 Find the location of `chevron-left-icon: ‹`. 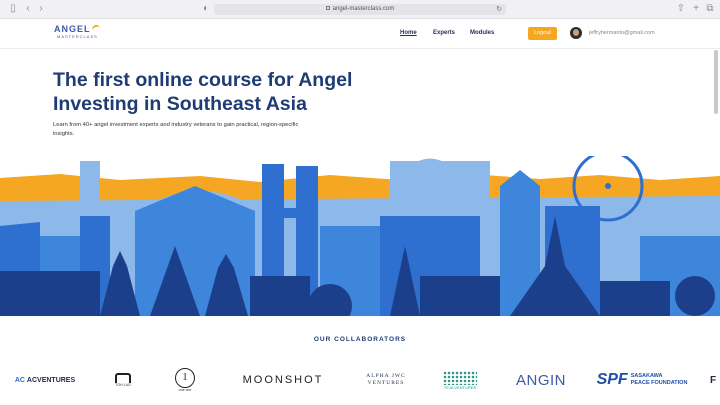

chevron-left-icon: ‹ is located at coordinates (28, 9).